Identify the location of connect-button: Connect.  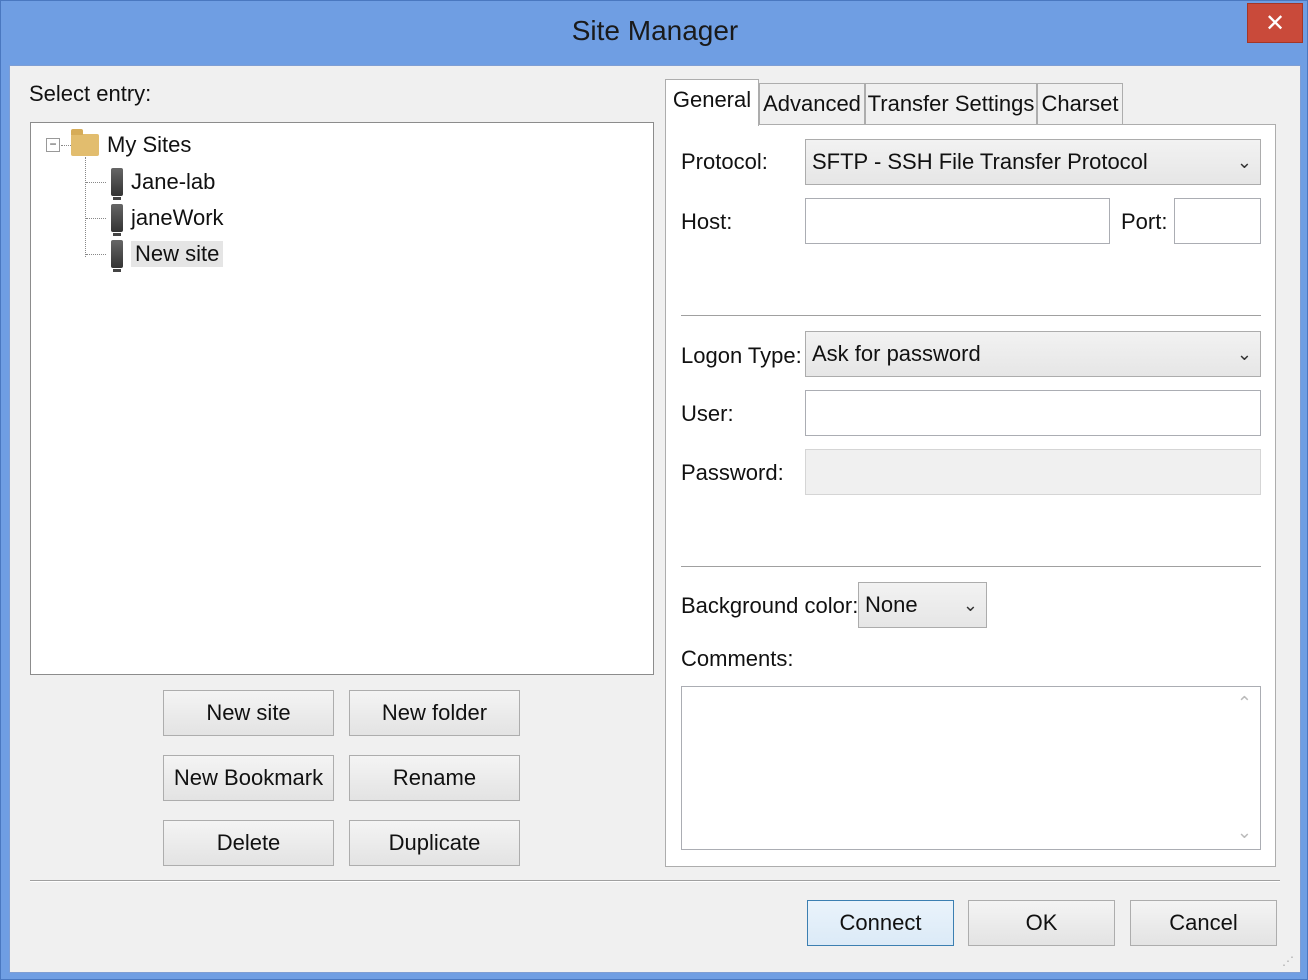
(880, 923).